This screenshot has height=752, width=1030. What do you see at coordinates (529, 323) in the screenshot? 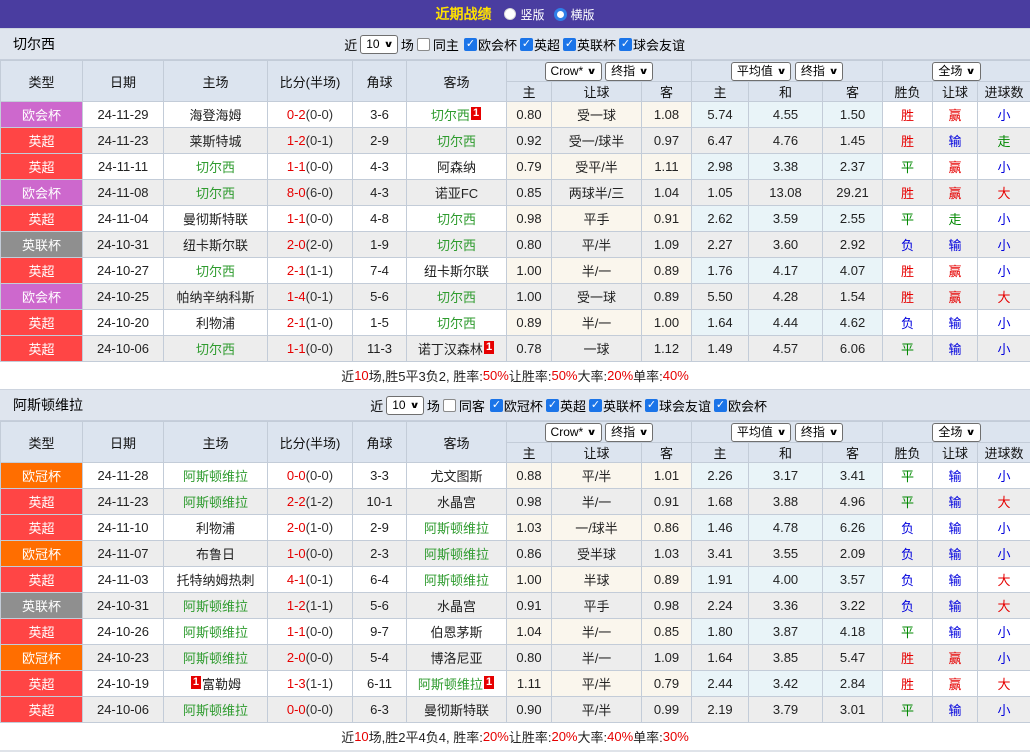
I see `crown-home-odds: 0.89` at bounding box center [529, 323].